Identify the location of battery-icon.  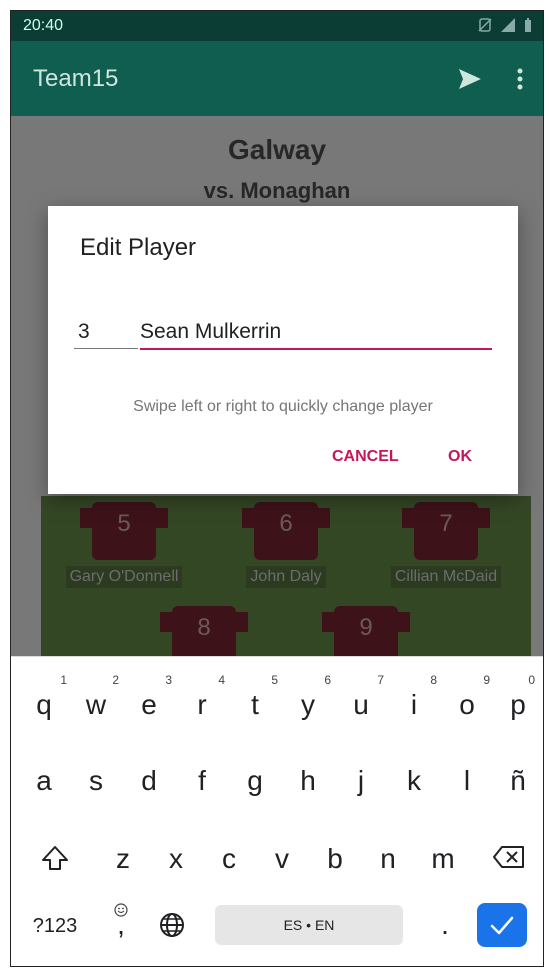
(528, 25).